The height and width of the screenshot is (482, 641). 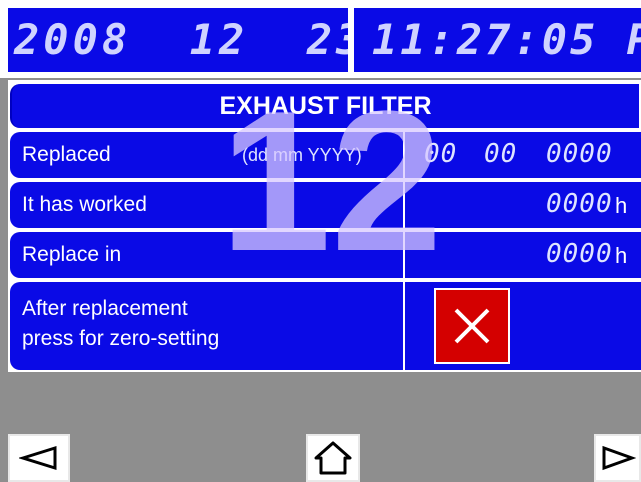 I want to click on date-format-hint: (dd mm YYYY), so click(x=302, y=155).